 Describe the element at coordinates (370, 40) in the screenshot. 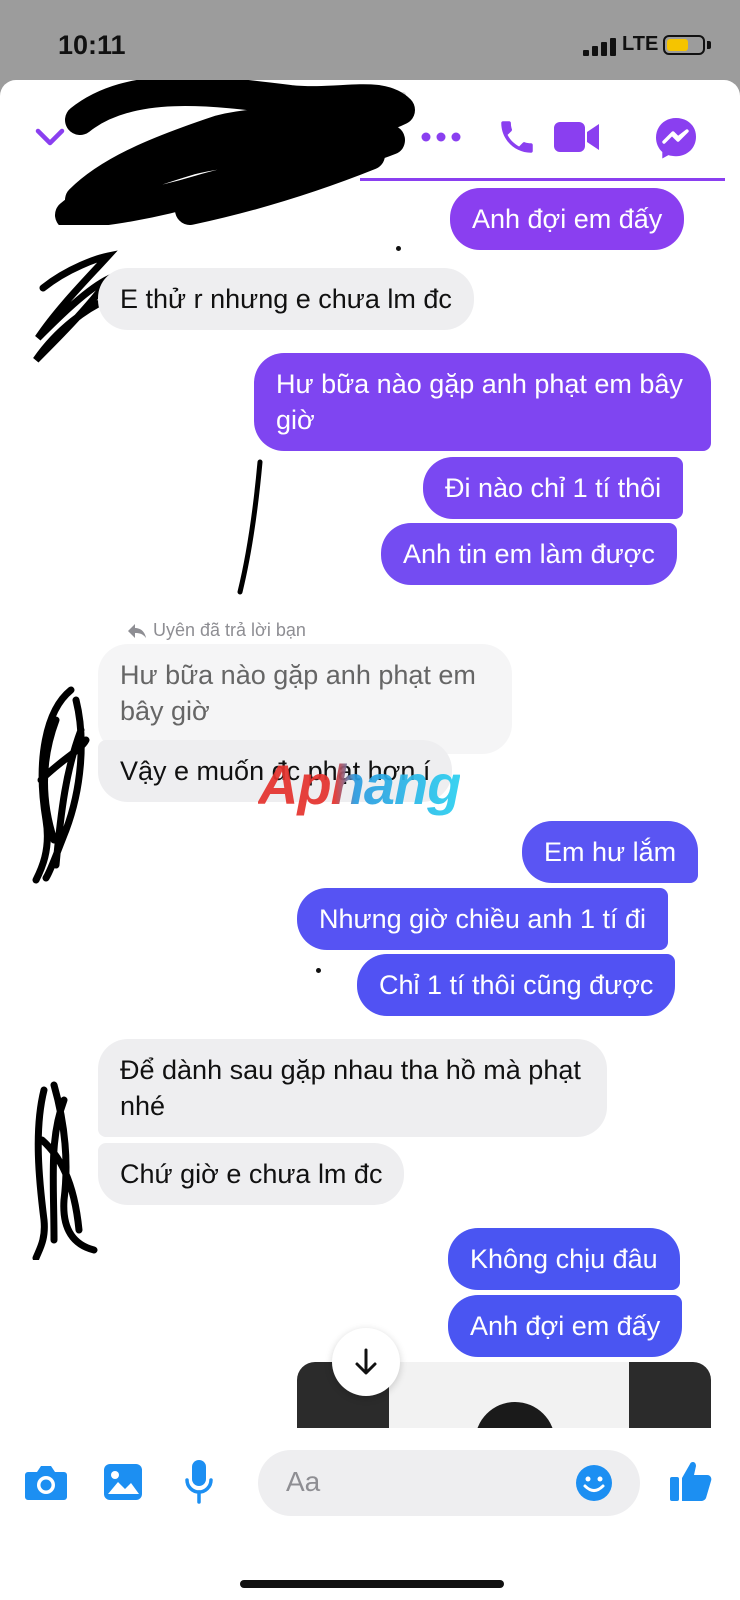

I see `status-bar: 10:11 LTE` at that location.